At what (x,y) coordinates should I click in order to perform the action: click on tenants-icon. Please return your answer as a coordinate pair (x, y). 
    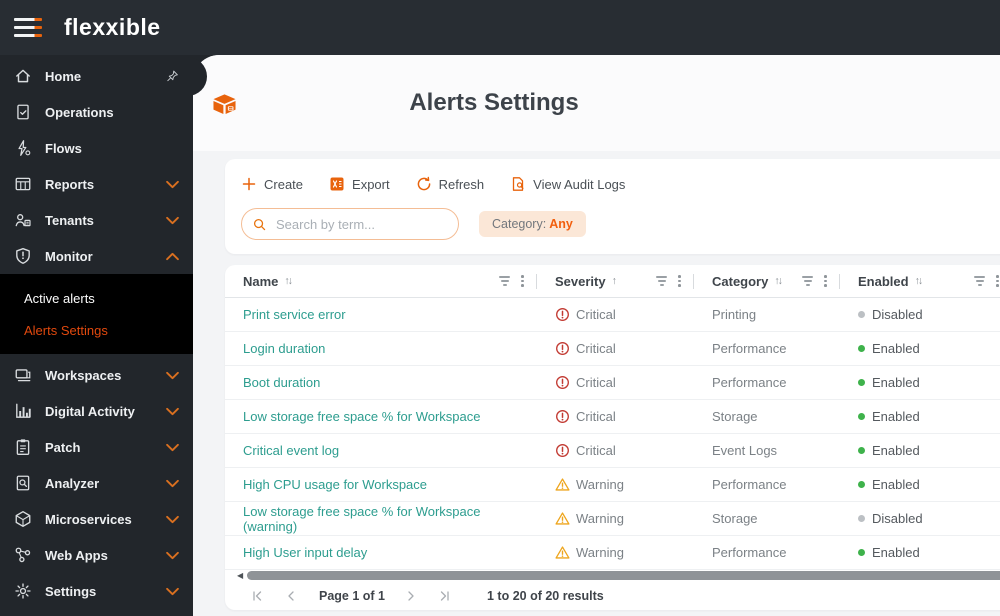
    Looking at the image, I should click on (23, 220).